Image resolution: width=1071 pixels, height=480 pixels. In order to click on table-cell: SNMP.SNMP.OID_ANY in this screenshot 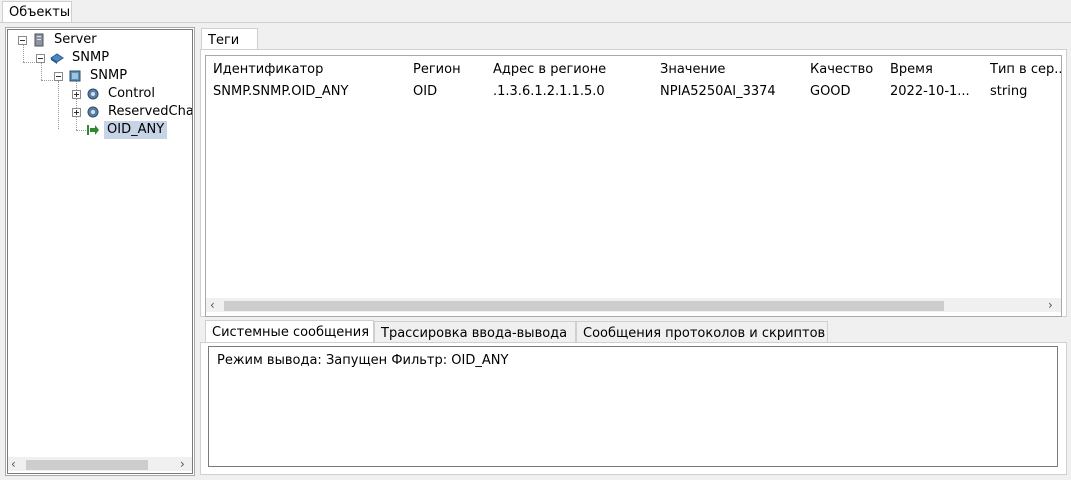, I will do `click(281, 91)`.